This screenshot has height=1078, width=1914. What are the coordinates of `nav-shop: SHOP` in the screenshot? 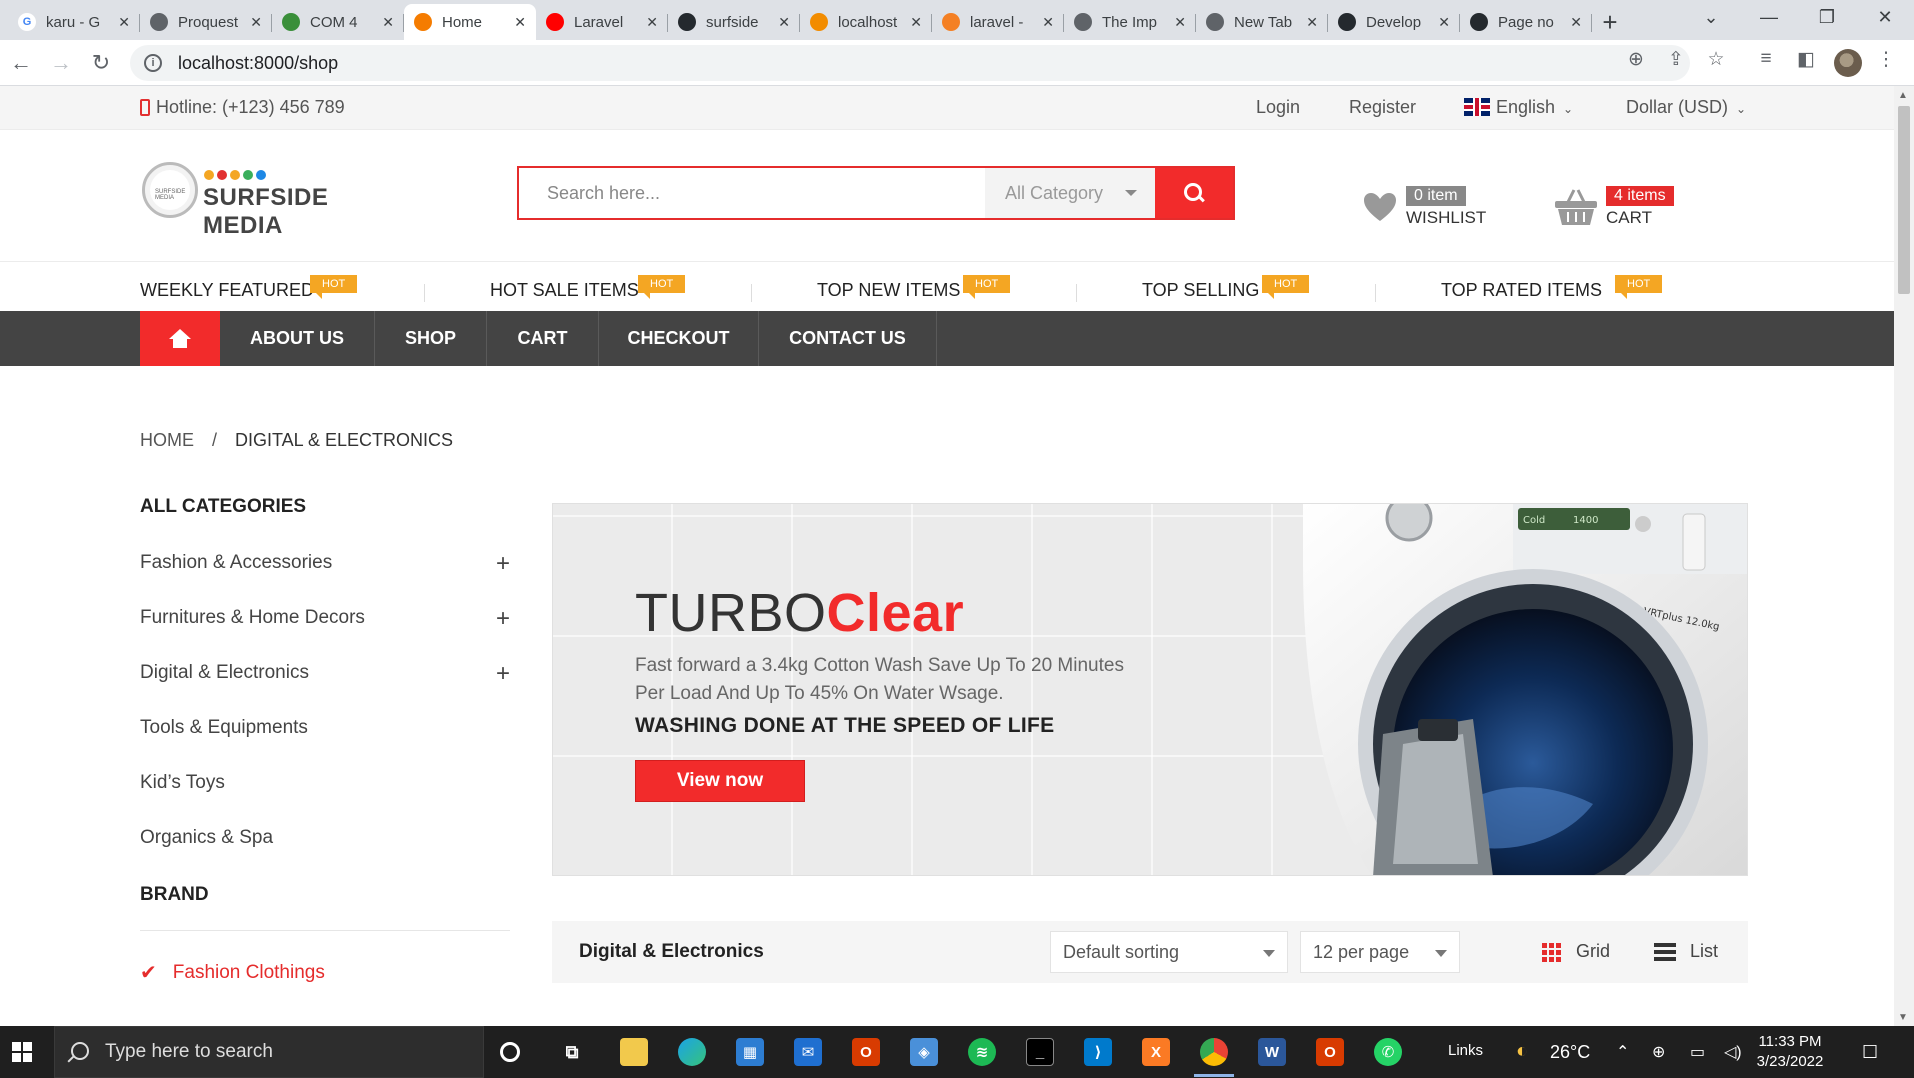 It's located at (431, 338).